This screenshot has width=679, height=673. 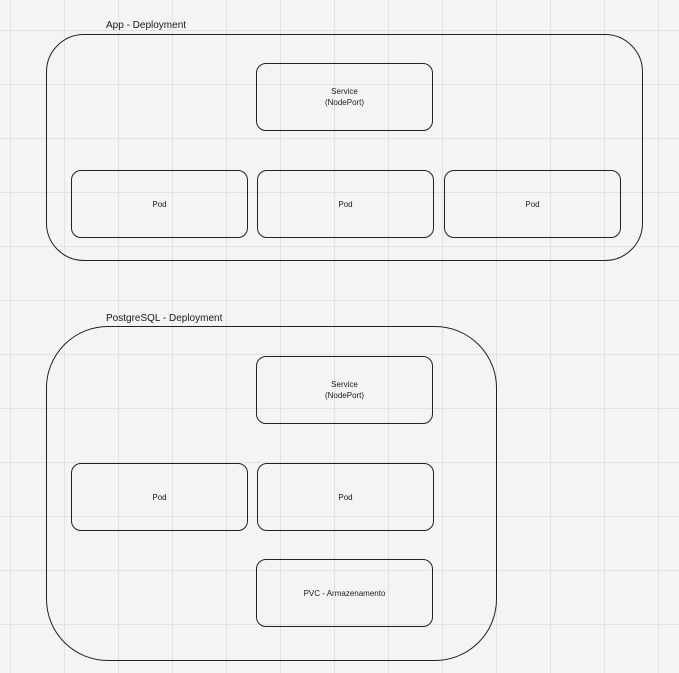 I want to click on postgres-pod-2: Pod, so click(x=345, y=497).